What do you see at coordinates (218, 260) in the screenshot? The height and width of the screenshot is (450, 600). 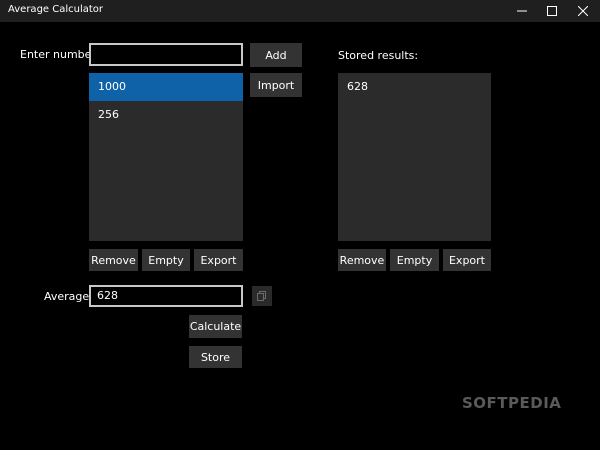 I see `export-numbers-button: Export` at bounding box center [218, 260].